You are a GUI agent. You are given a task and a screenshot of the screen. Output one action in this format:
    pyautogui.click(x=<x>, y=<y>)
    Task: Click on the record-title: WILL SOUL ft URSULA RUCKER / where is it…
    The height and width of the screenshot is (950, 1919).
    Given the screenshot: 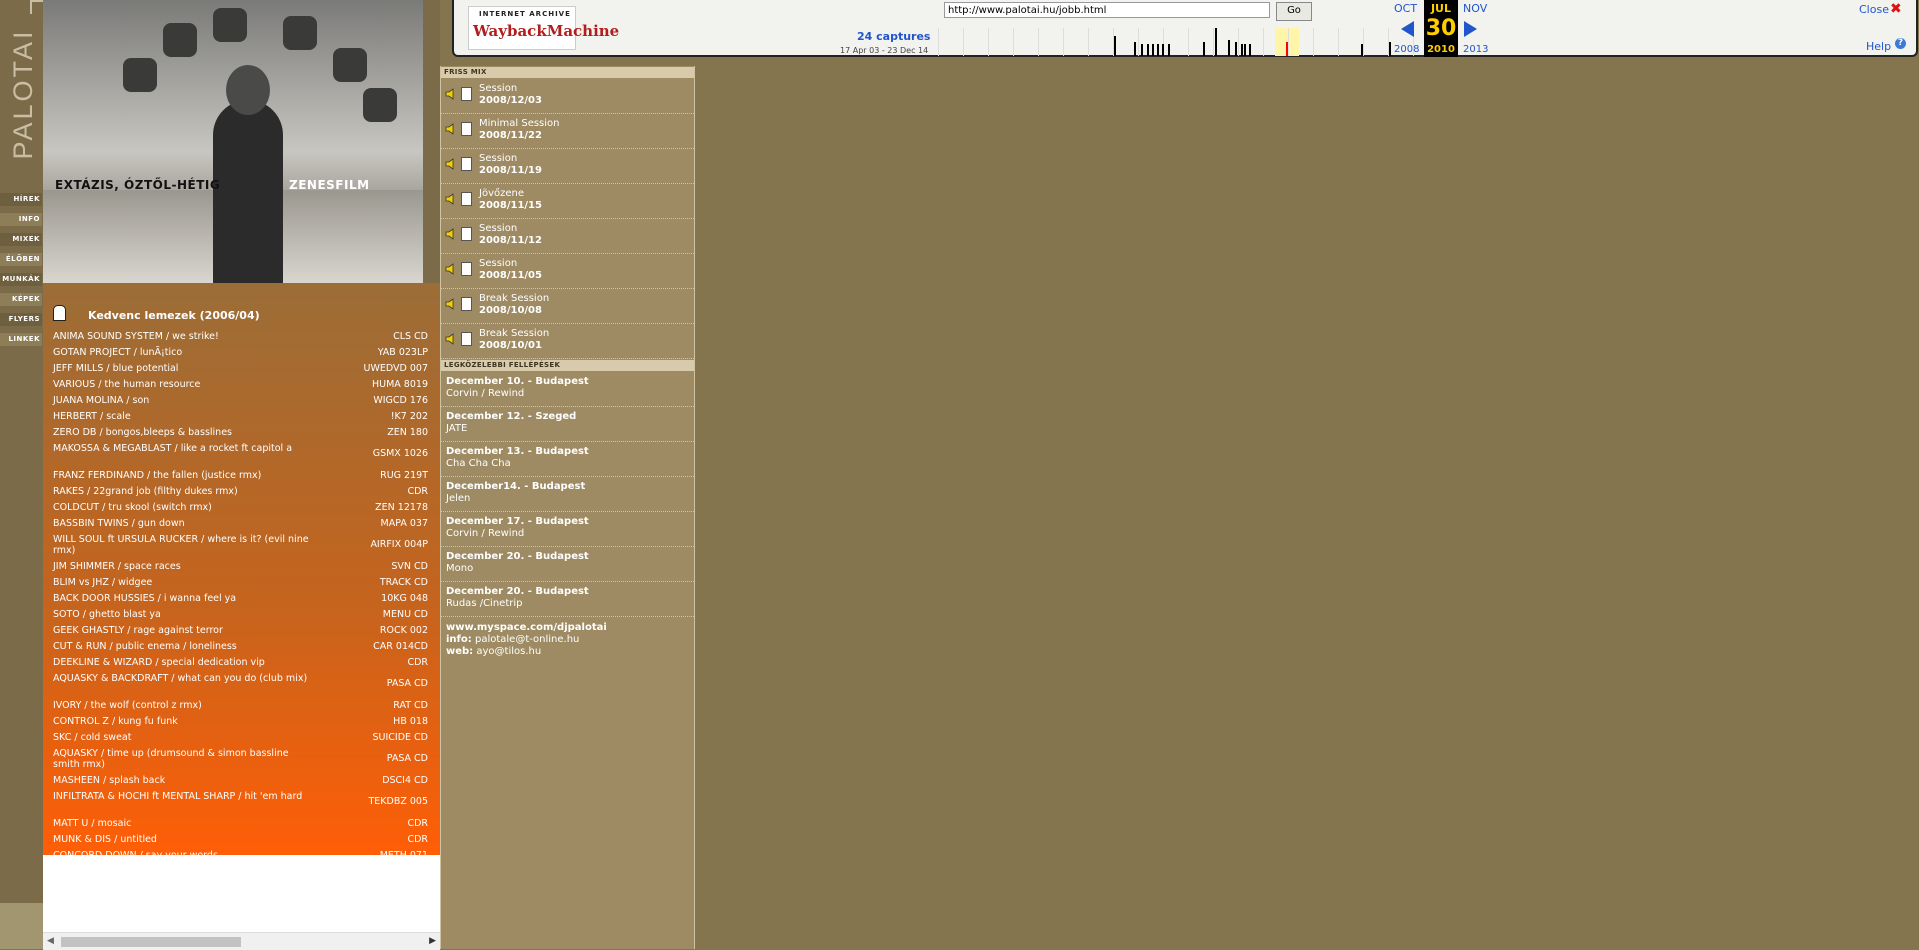 What is the action you would take?
    pyautogui.click(x=181, y=545)
    